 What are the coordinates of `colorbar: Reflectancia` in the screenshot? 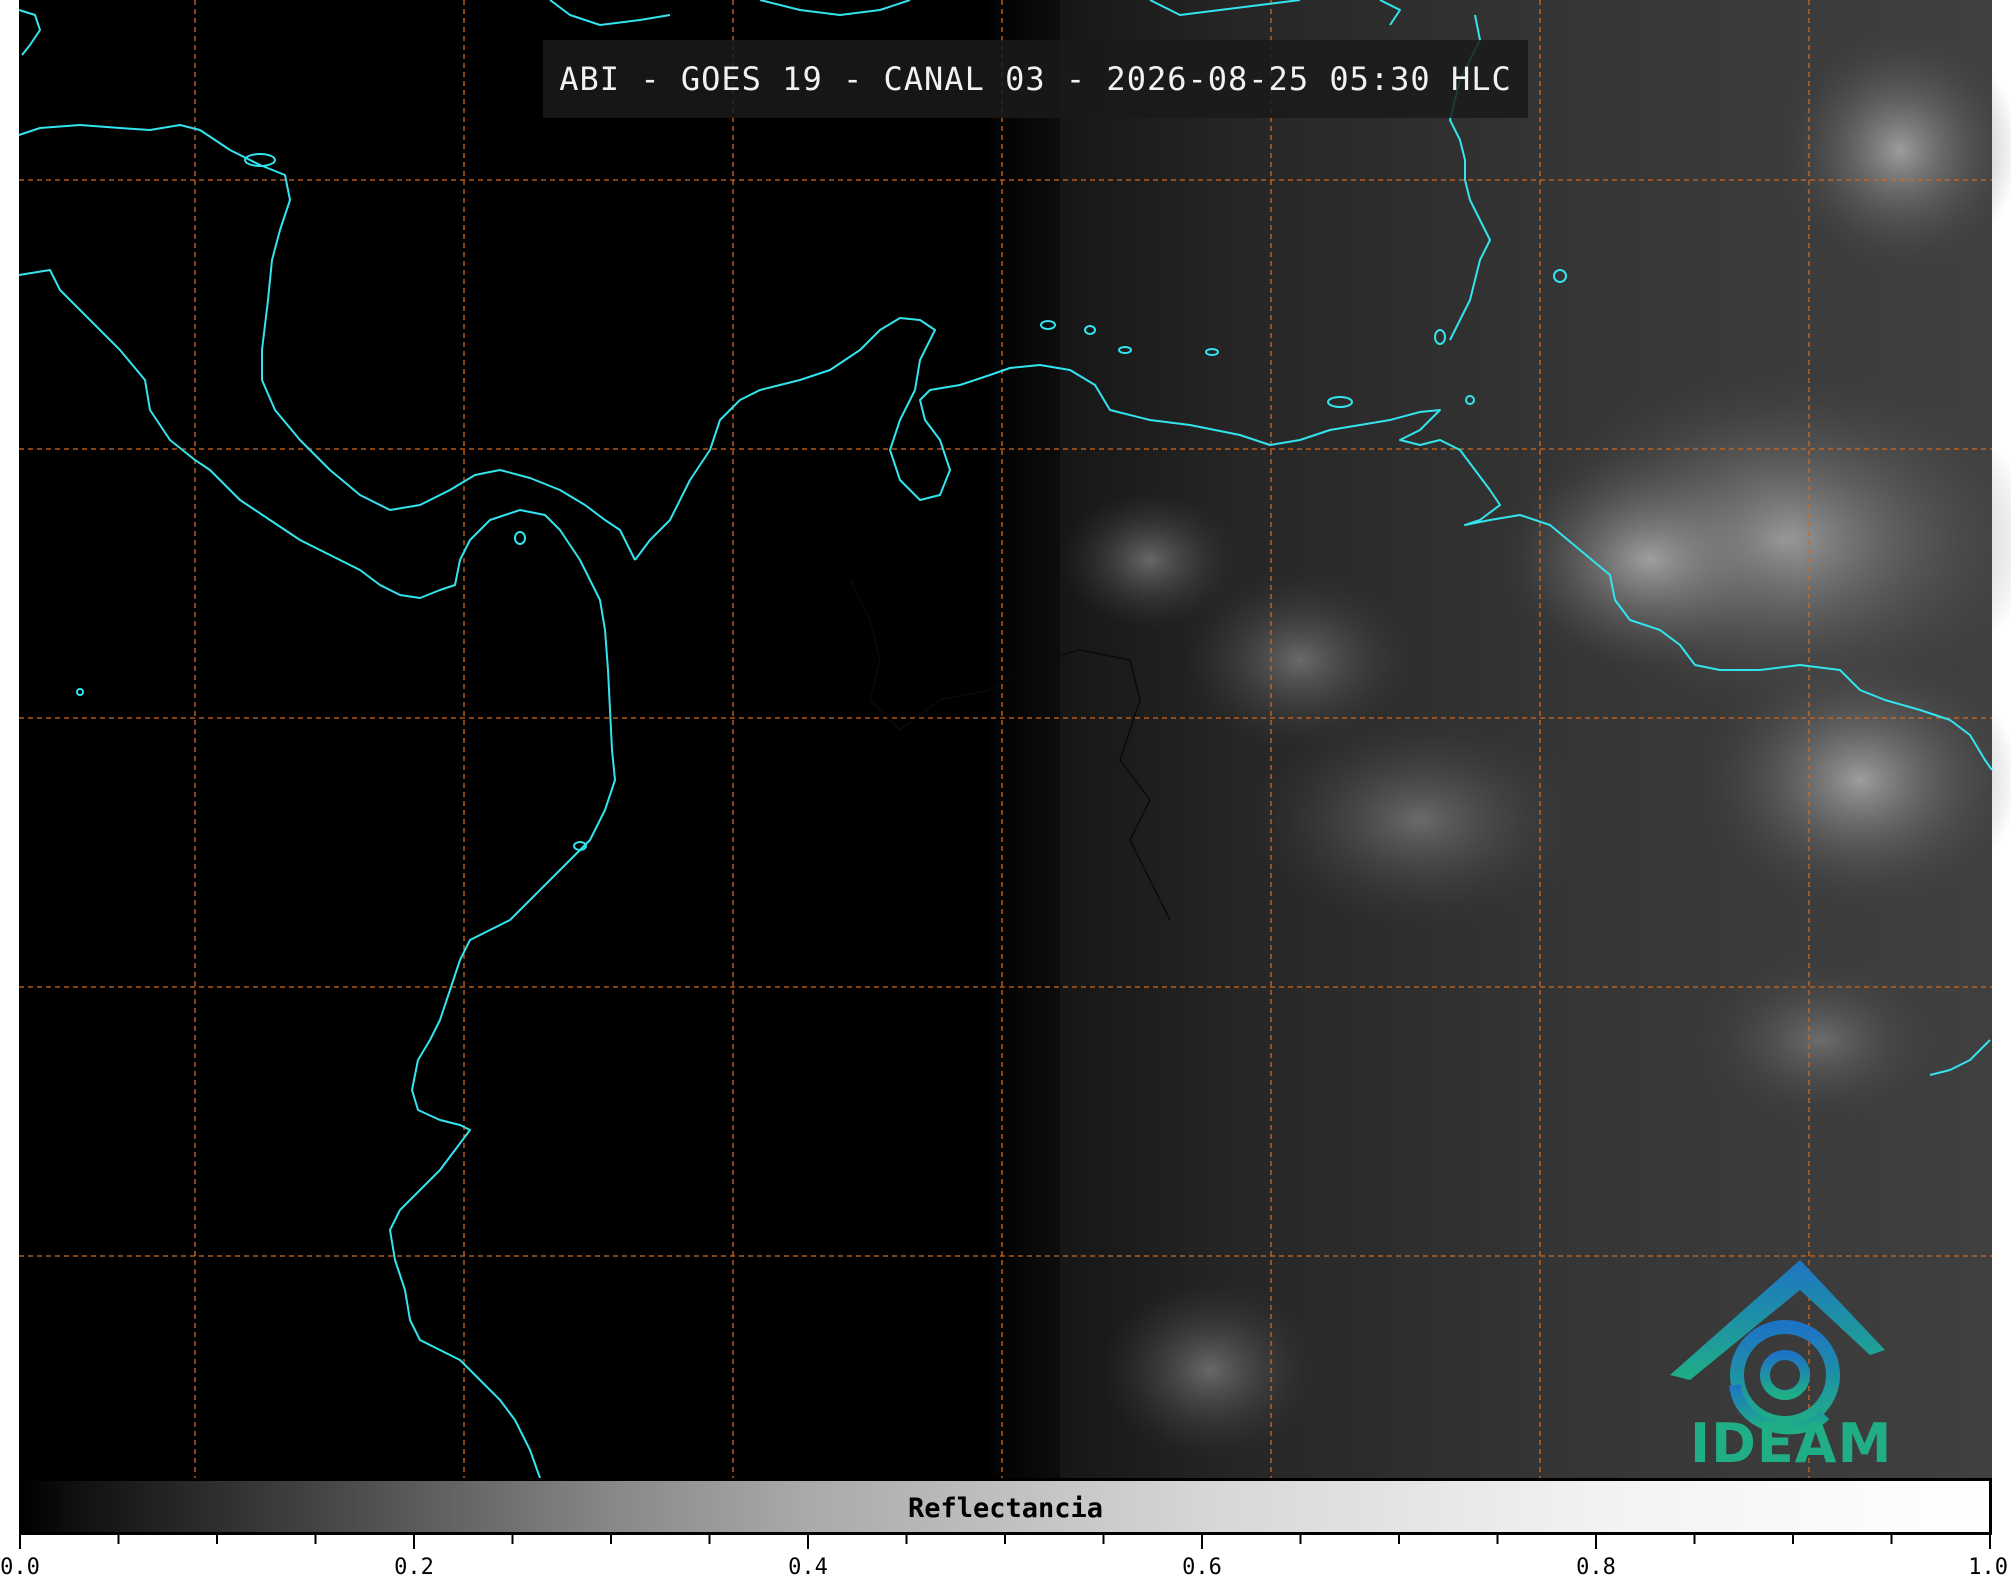 It's located at (1005, 1506).